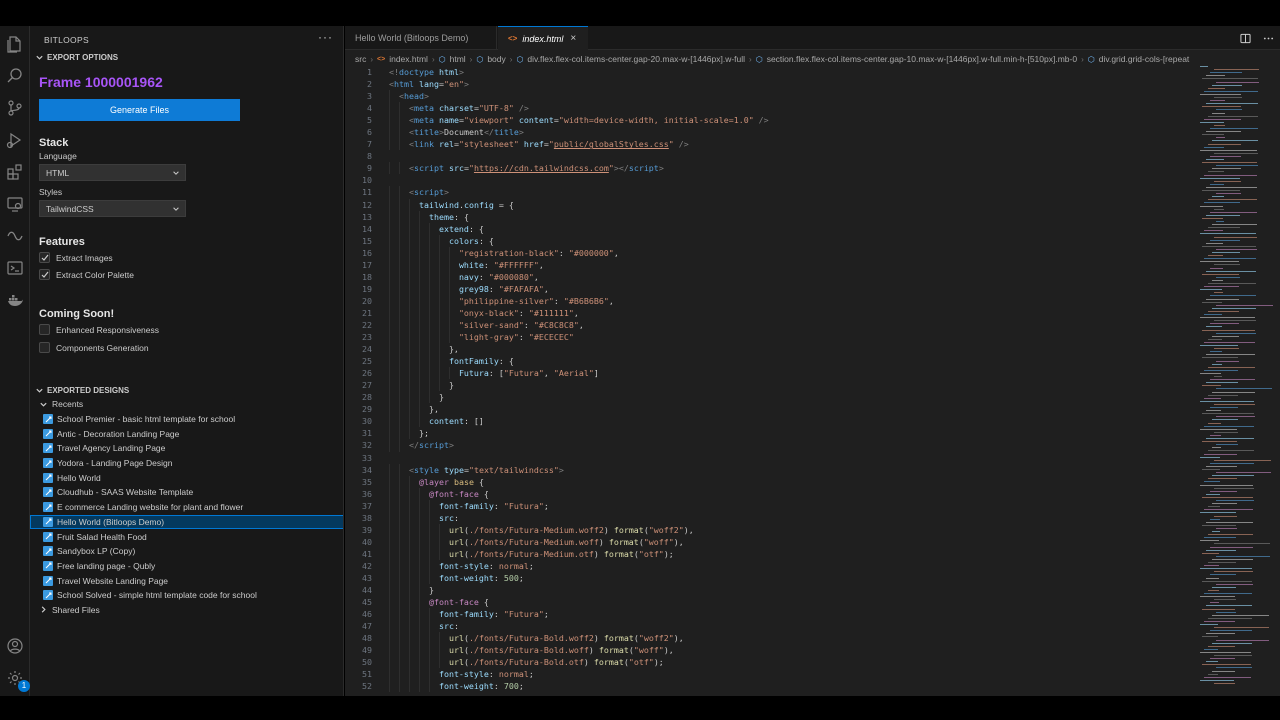 The width and height of the screenshot is (1280, 720). What do you see at coordinates (15, 236) in the screenshot?
I see `bitloops-icon` at bounding box center [15, 236].